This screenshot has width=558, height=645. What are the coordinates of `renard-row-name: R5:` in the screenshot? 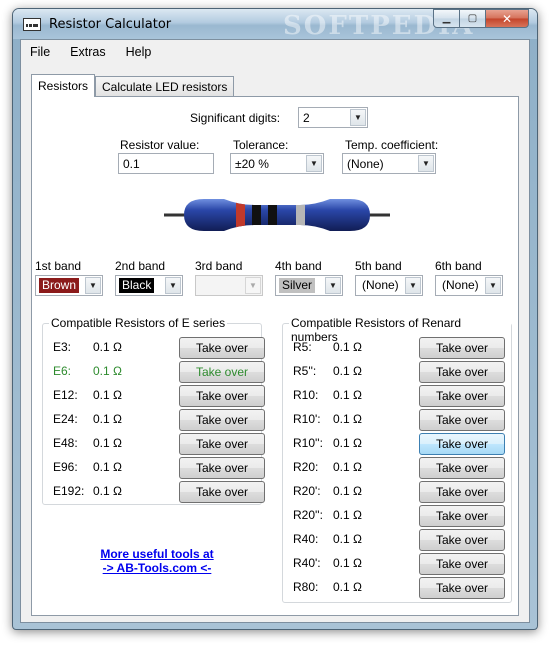 It's located at (302, 347).